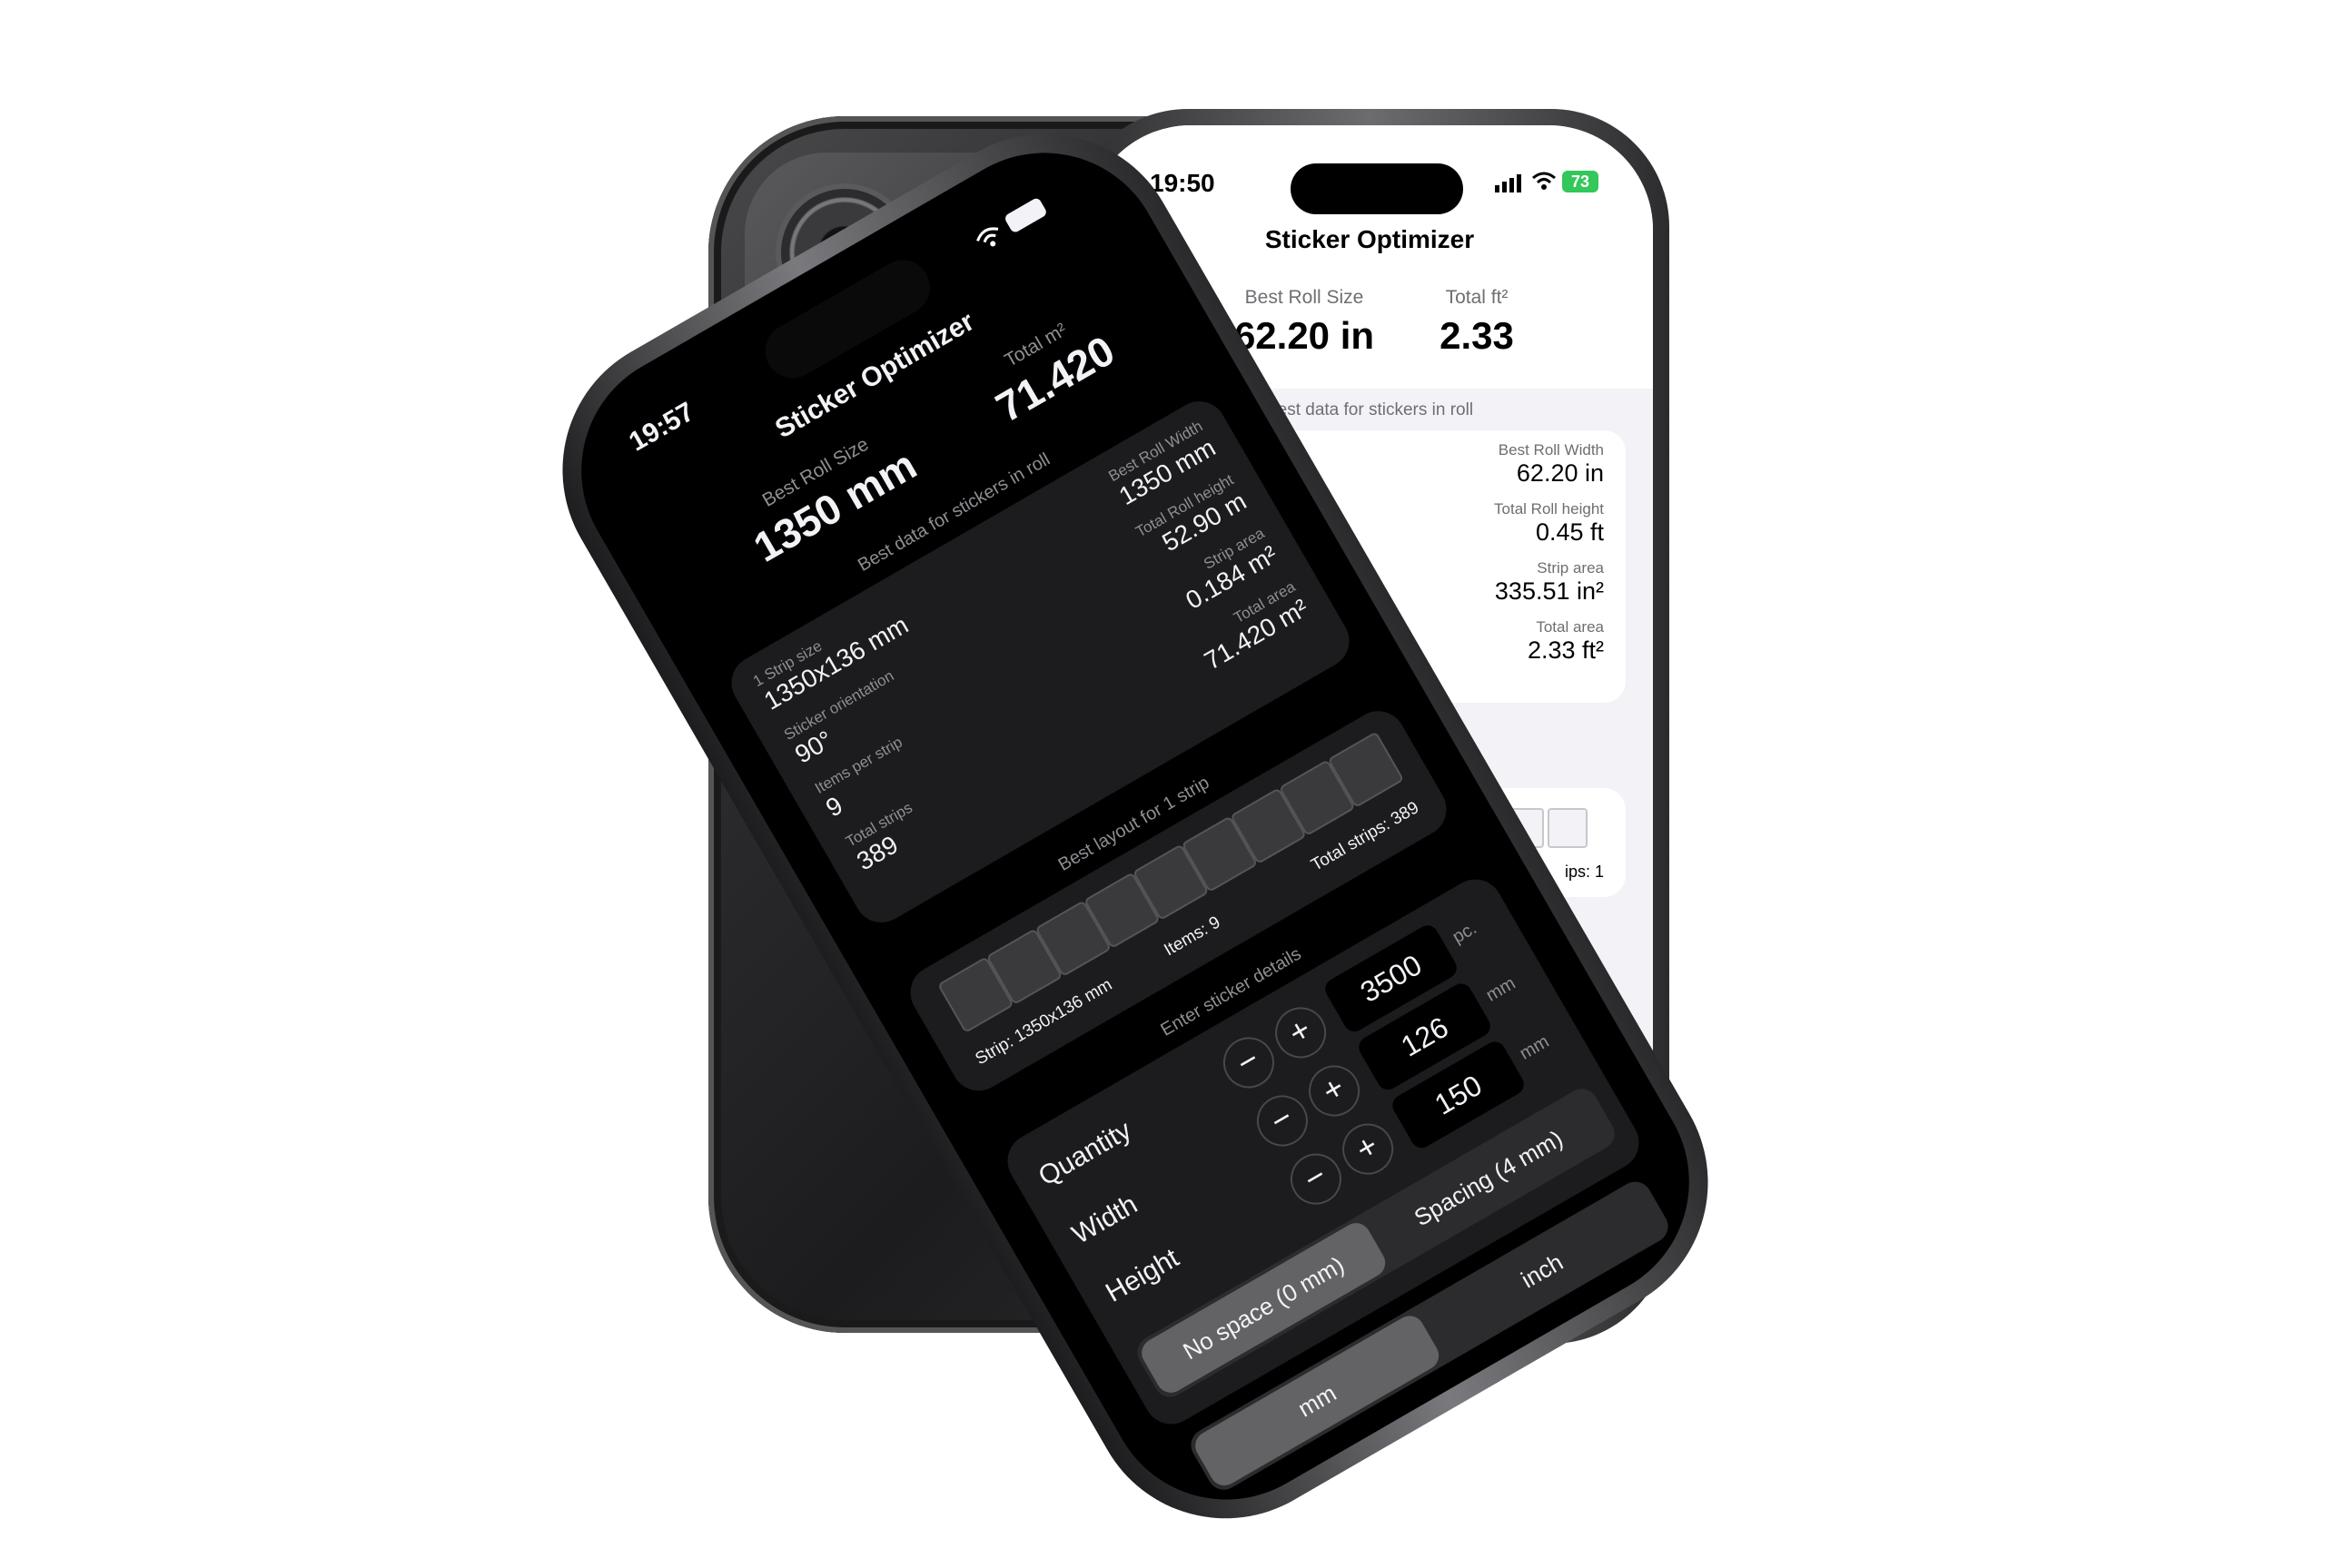  I want to click on strip-area-label: Strip area, so click(1570, 568).